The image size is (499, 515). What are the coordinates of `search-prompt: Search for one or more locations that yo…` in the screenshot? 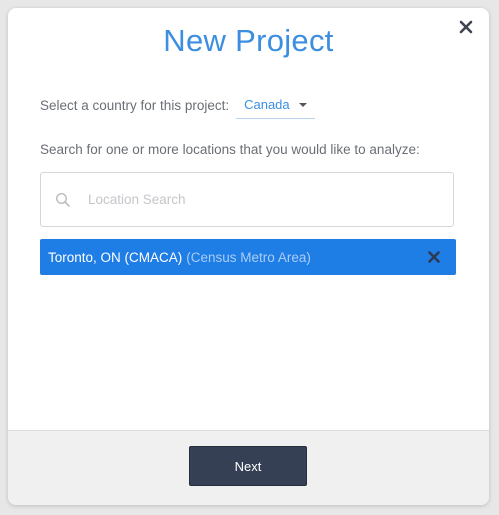 It's located at (230, 149).